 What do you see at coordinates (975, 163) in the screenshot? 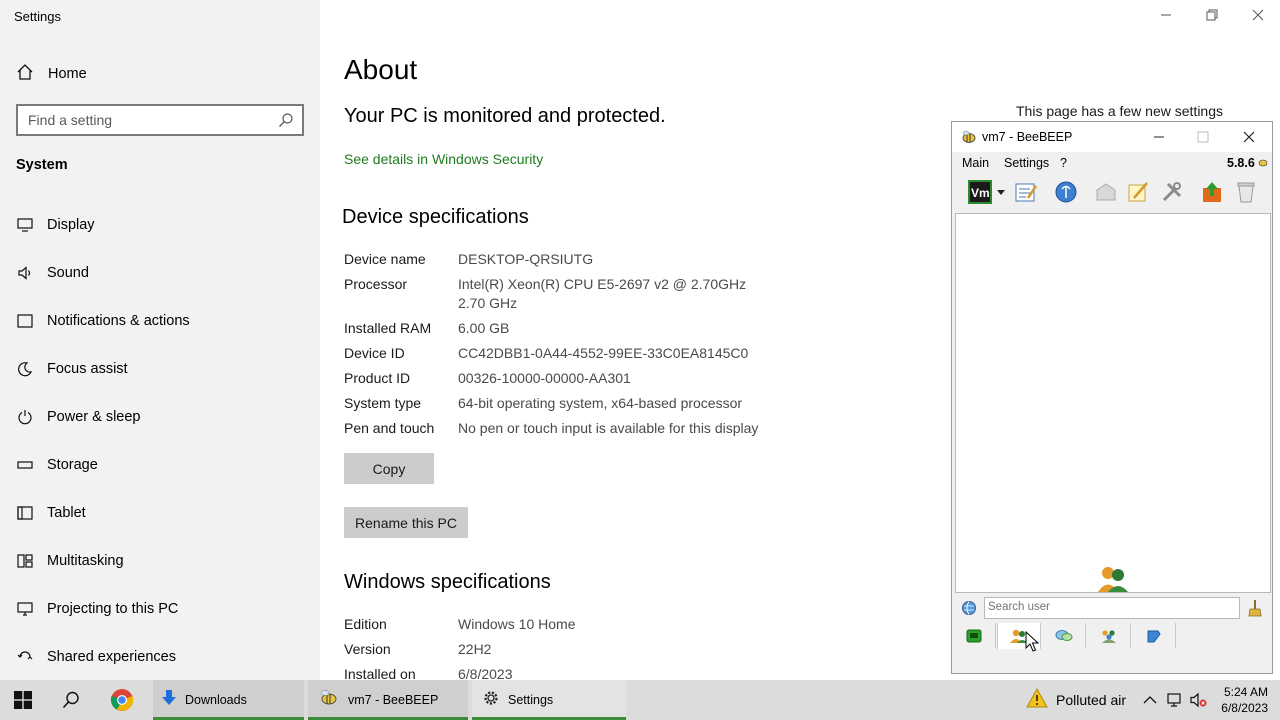
I see `menu-main: Main` at bounding box center [975, 163].